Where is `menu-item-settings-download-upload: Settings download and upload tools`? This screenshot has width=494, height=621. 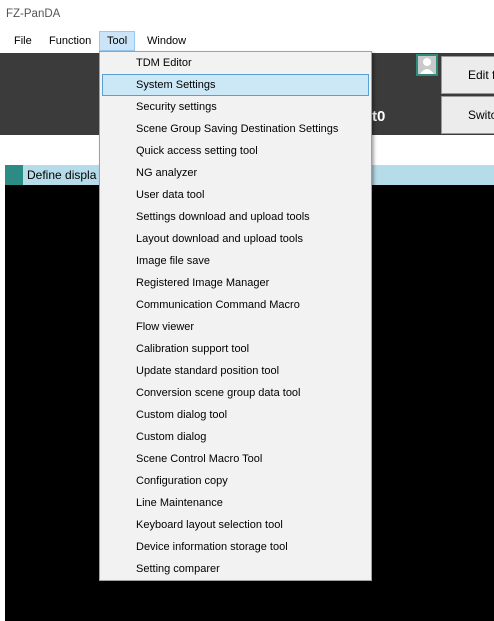
menu-item-settings-download-upload: Settings download and upload tools is located at coordinates (235, 217).